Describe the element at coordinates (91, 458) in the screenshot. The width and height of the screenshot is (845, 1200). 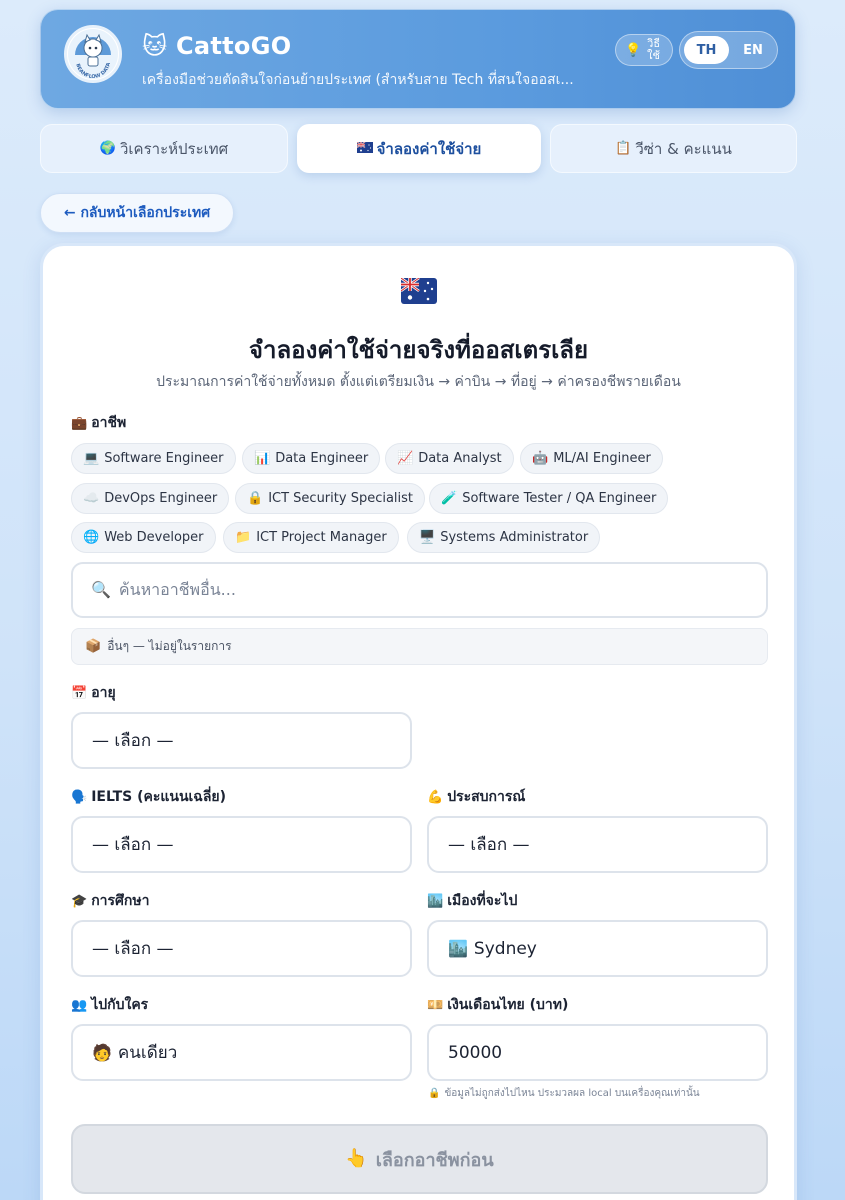
I see `laptop-icon: 💻` at that location.